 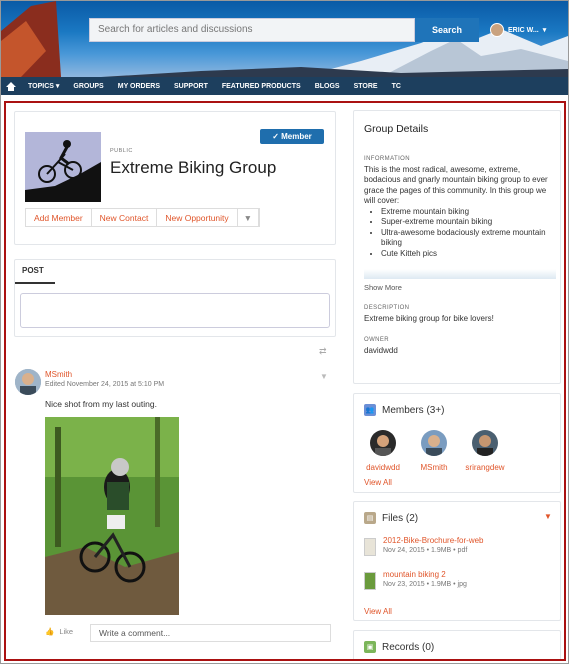 I want to click on user-menu: ERIC W... ▾, so click(x=518, y=30).